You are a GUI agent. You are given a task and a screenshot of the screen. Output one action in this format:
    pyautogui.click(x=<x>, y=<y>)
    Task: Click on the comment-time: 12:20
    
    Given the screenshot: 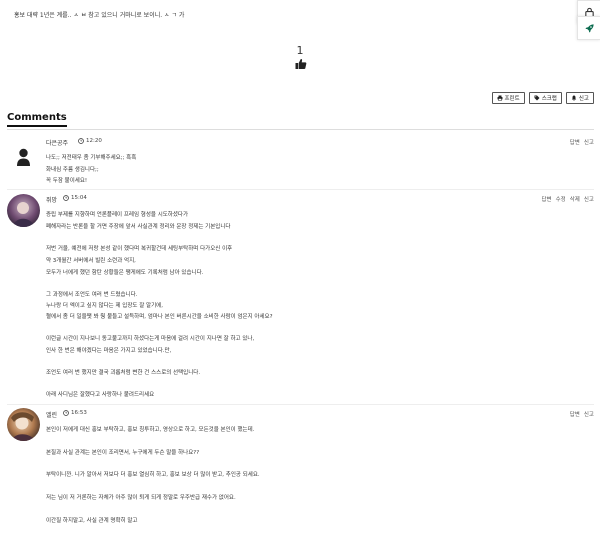 What is the action you would take?
    pyautogui.click(x=90, y=141)
    